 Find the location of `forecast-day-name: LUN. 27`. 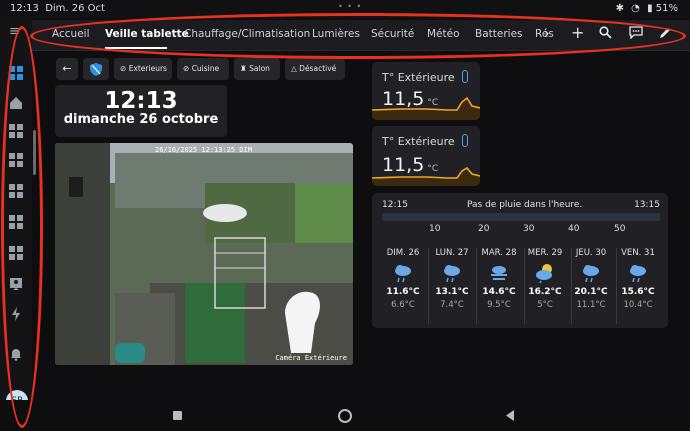

forecast-day-name: LUN. 27 is located at coordinates (452, 253).